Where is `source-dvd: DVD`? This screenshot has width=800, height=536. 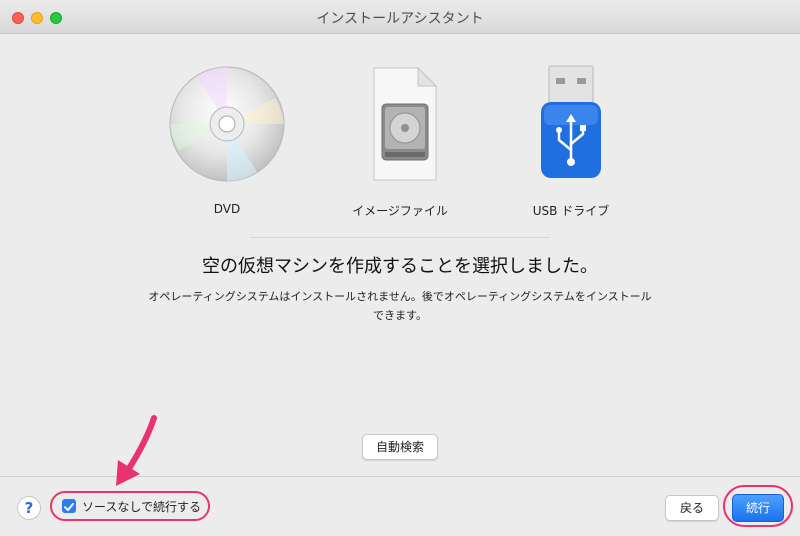 source-dvd: DVD is located at coordinates (227, 144).